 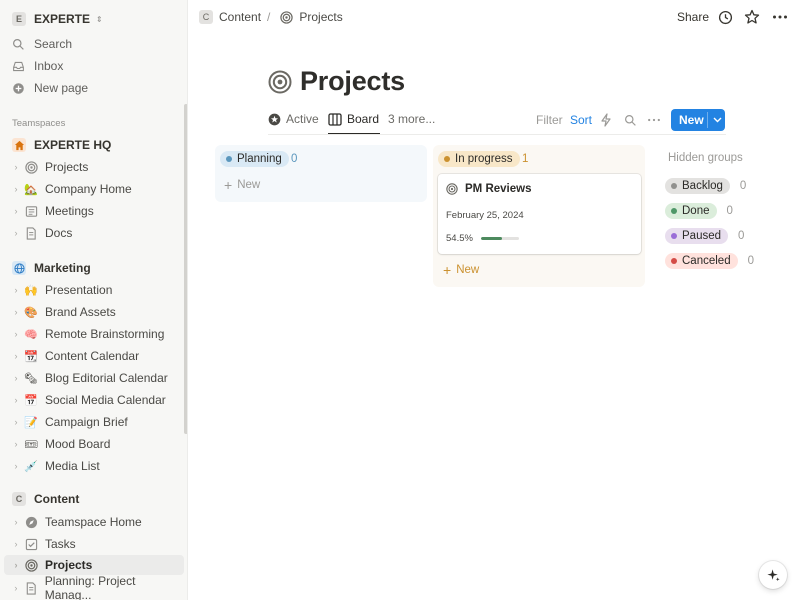 I want to click on sidebar-item-media-list: › 💉 Media List, so click(x=92, y=466).